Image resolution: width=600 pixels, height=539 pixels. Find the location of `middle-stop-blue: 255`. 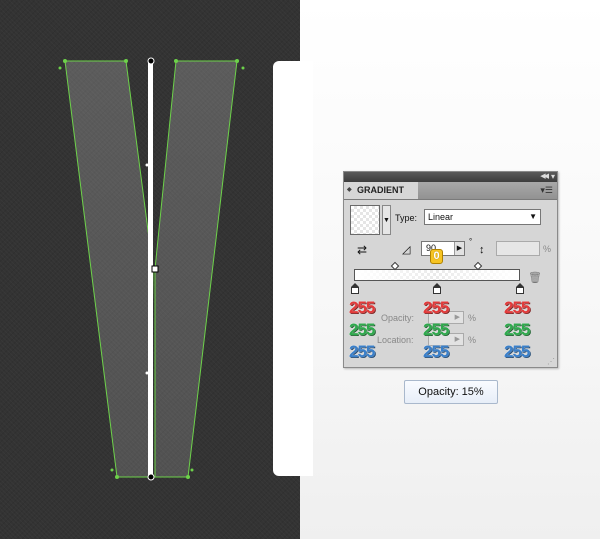

middle-stop-blue: 255 is located at coordinates (436, 351).